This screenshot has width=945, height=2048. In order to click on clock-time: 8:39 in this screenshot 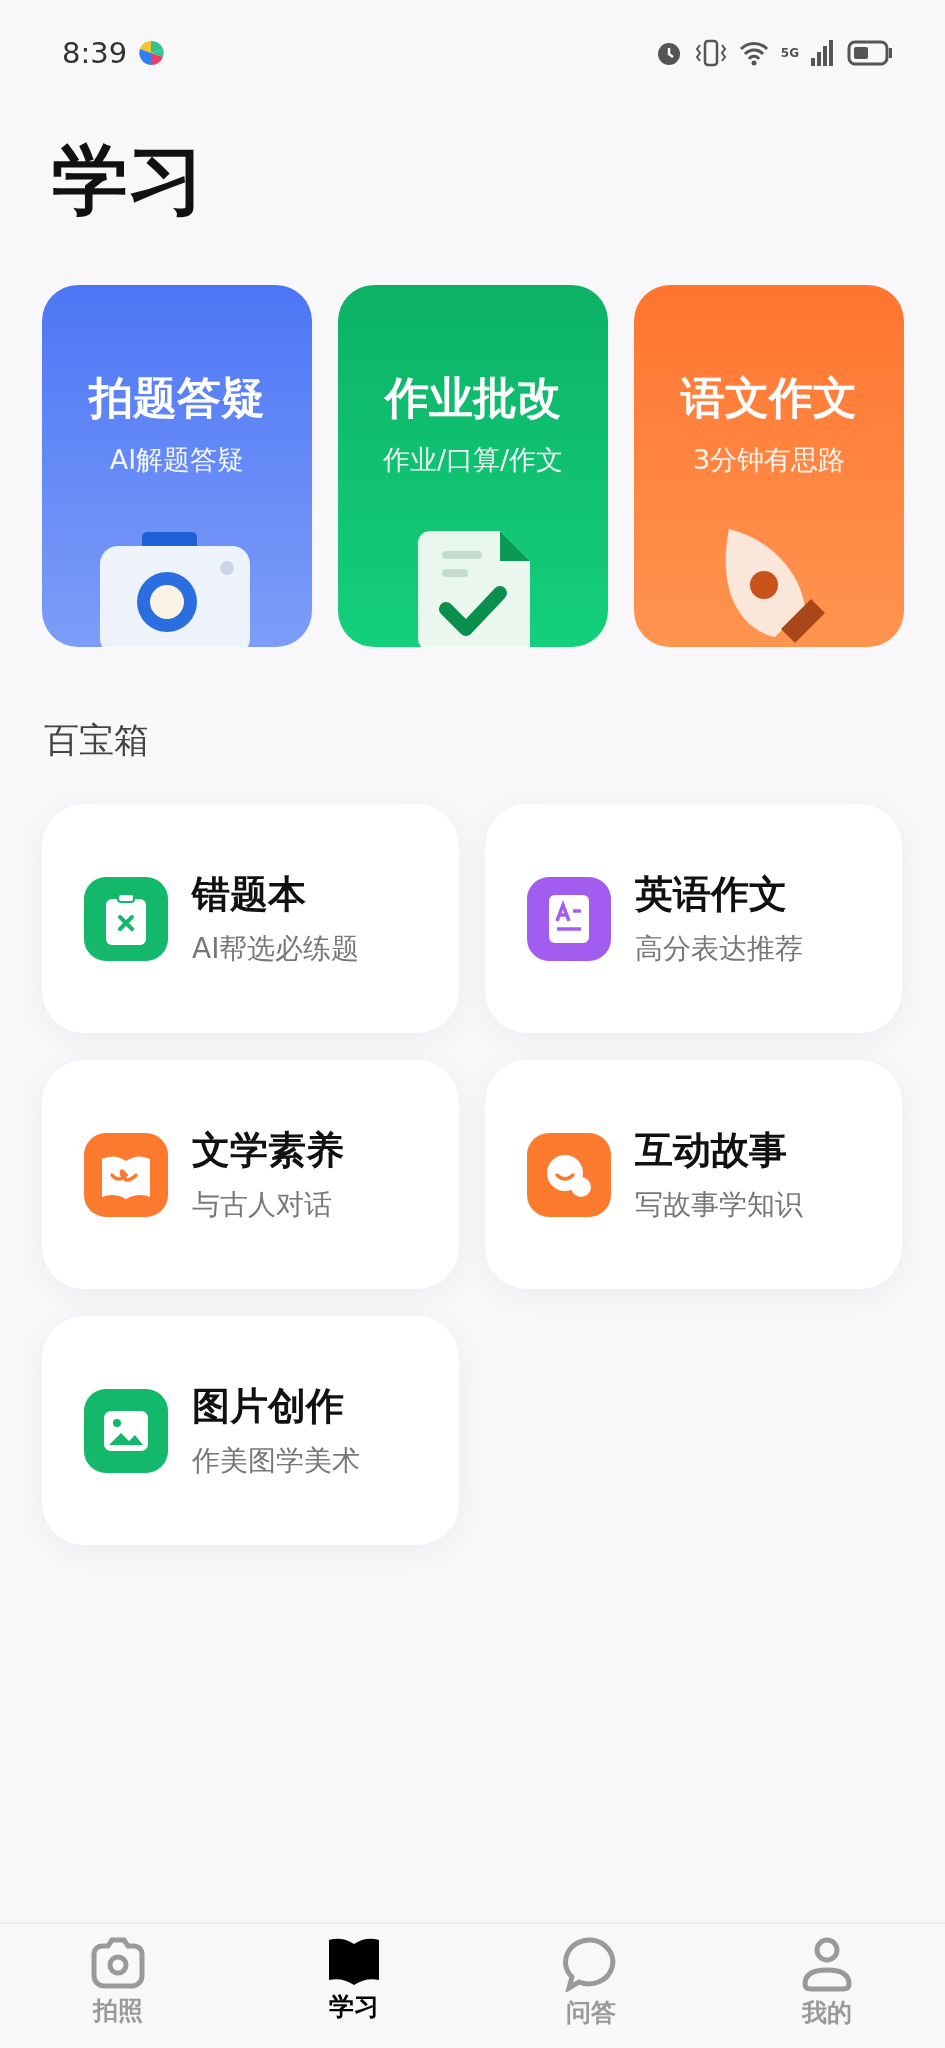, I will do `click(95, 52)`.